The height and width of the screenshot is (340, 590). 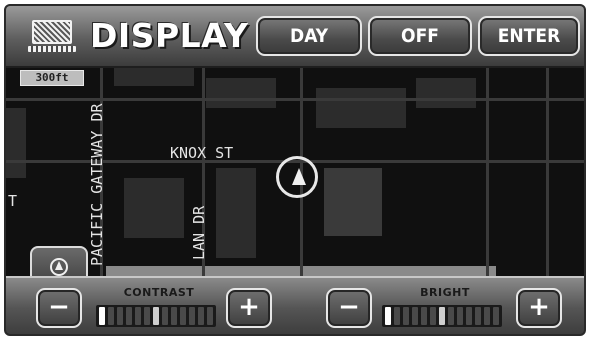 What do you see at coordinates (420, 36) in the screenshot?
I see `off-button: OFF` at bounding box center [420, 36].